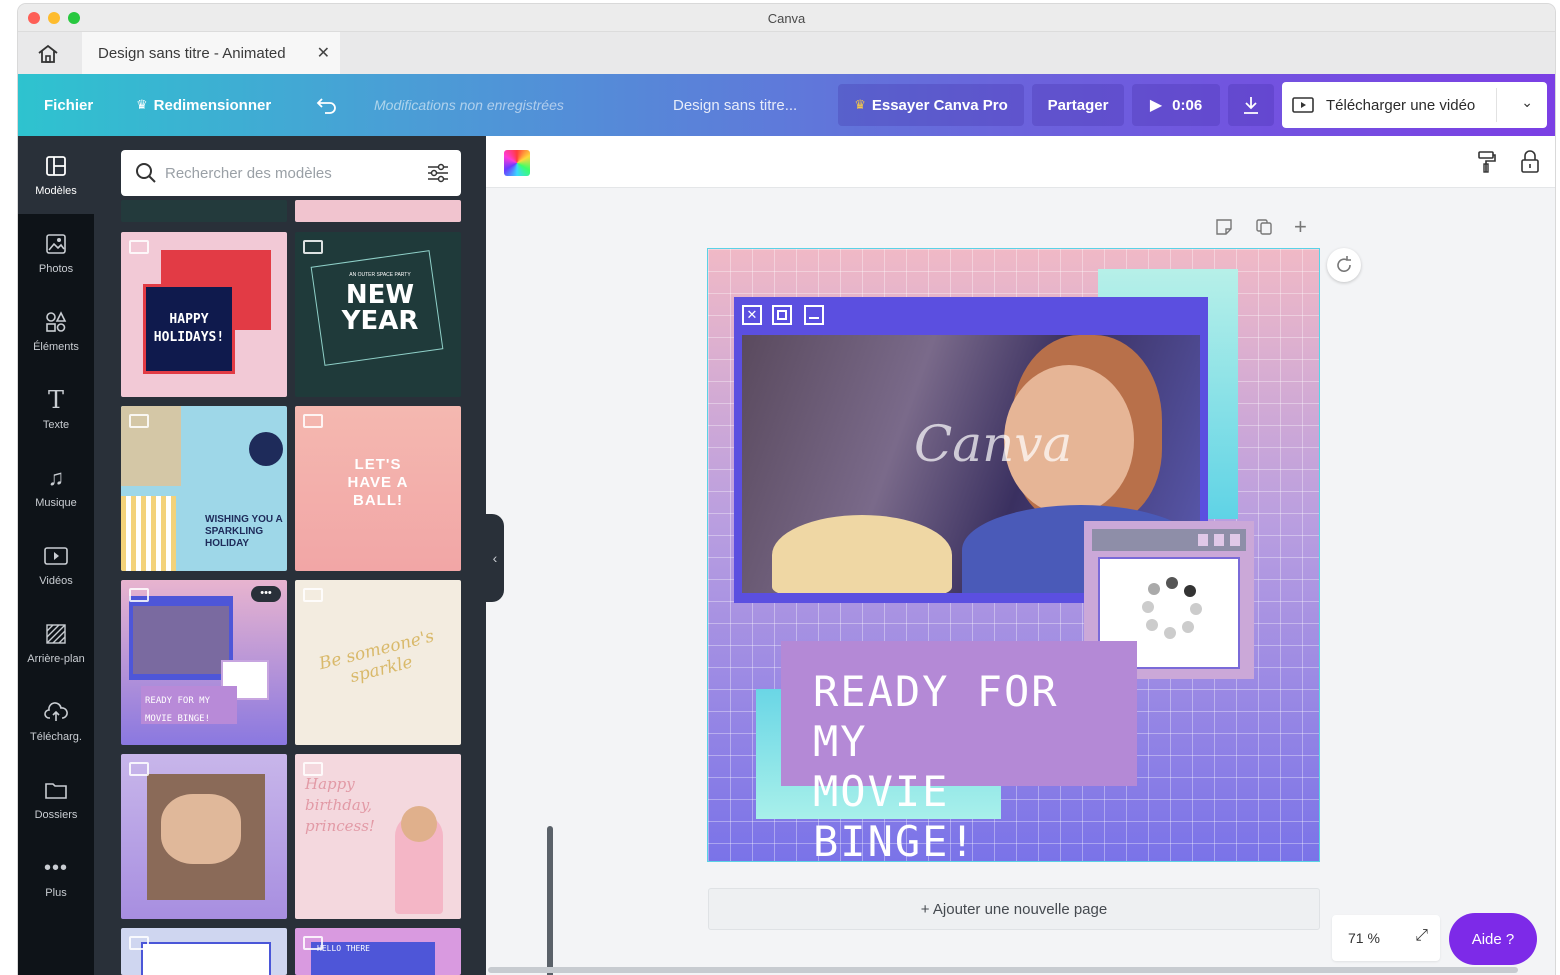 The image size is (1560, 975). What do you see at coordinates (204, 488) in the screenshot?
I see `template-thumbnail: WISHING YOU A SPARKLING HOLIDAY` at bounding box center [204, 488].